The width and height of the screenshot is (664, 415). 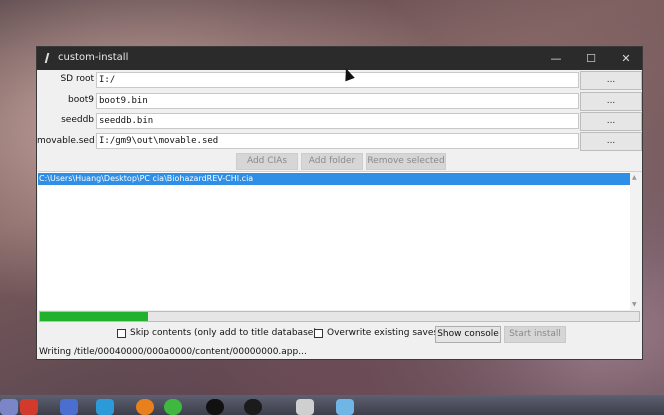 What do you see at coordinates (339, 58) in the screenshot?
I see `title-bar: custom-install — ☐ ✕` at bounding box center [339, 58].